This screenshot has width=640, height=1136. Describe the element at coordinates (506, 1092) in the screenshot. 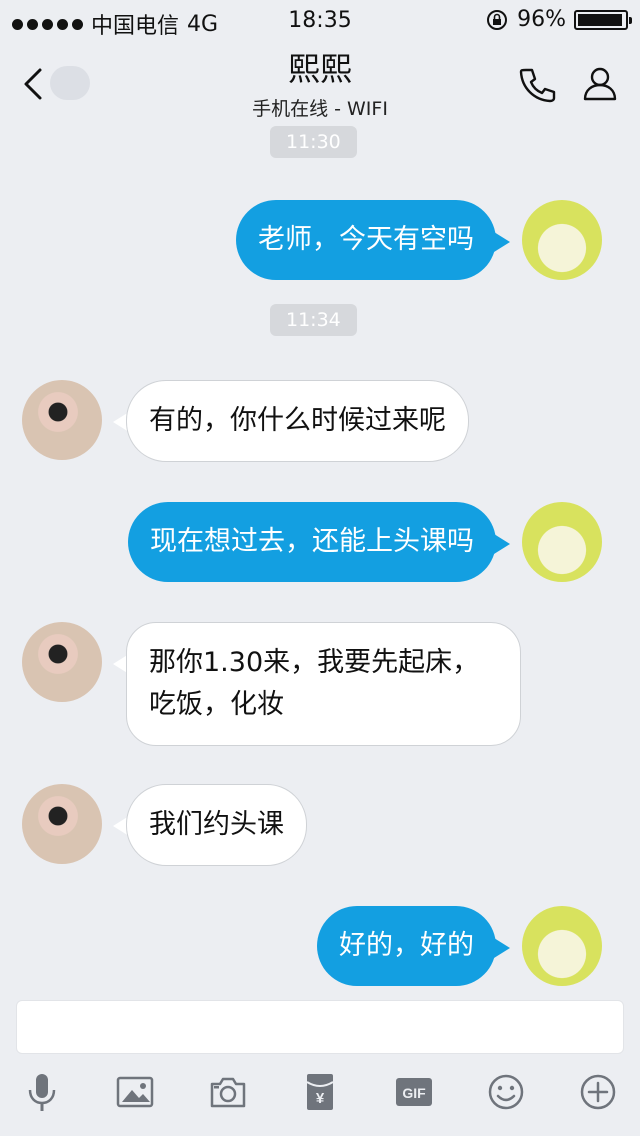

I see `emoji-icon` at that location.